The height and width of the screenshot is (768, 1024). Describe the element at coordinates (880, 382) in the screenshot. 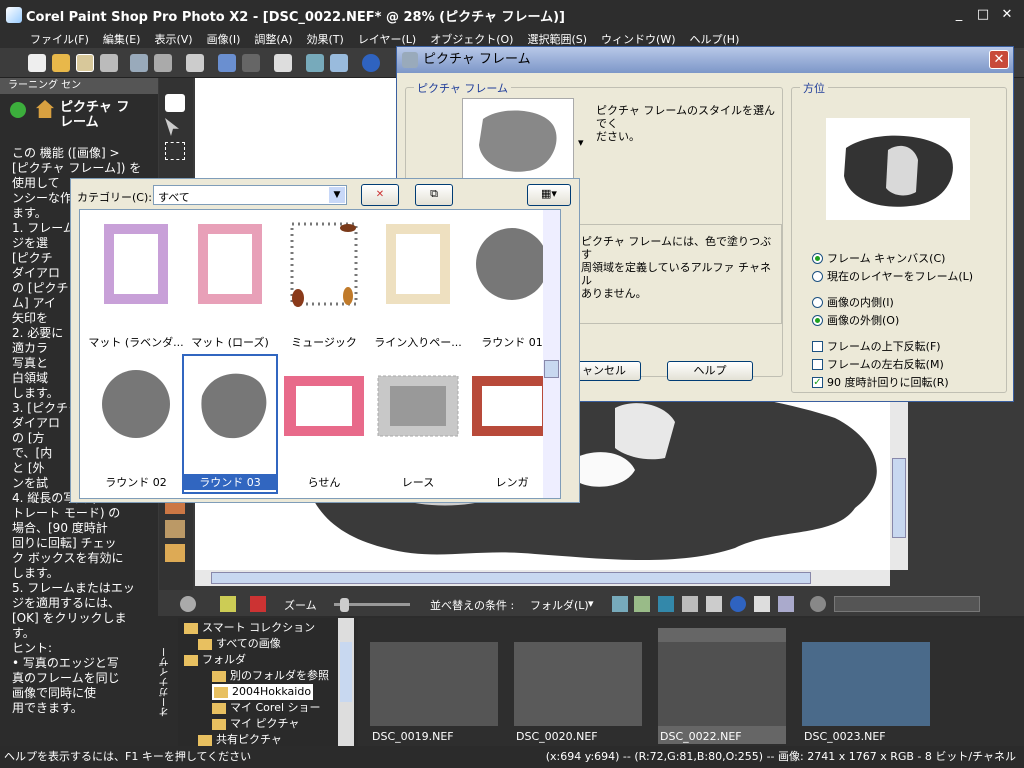

I see `rotate-90-checkbox: ✓ 90 度時計回りに回転(R)` at that location.